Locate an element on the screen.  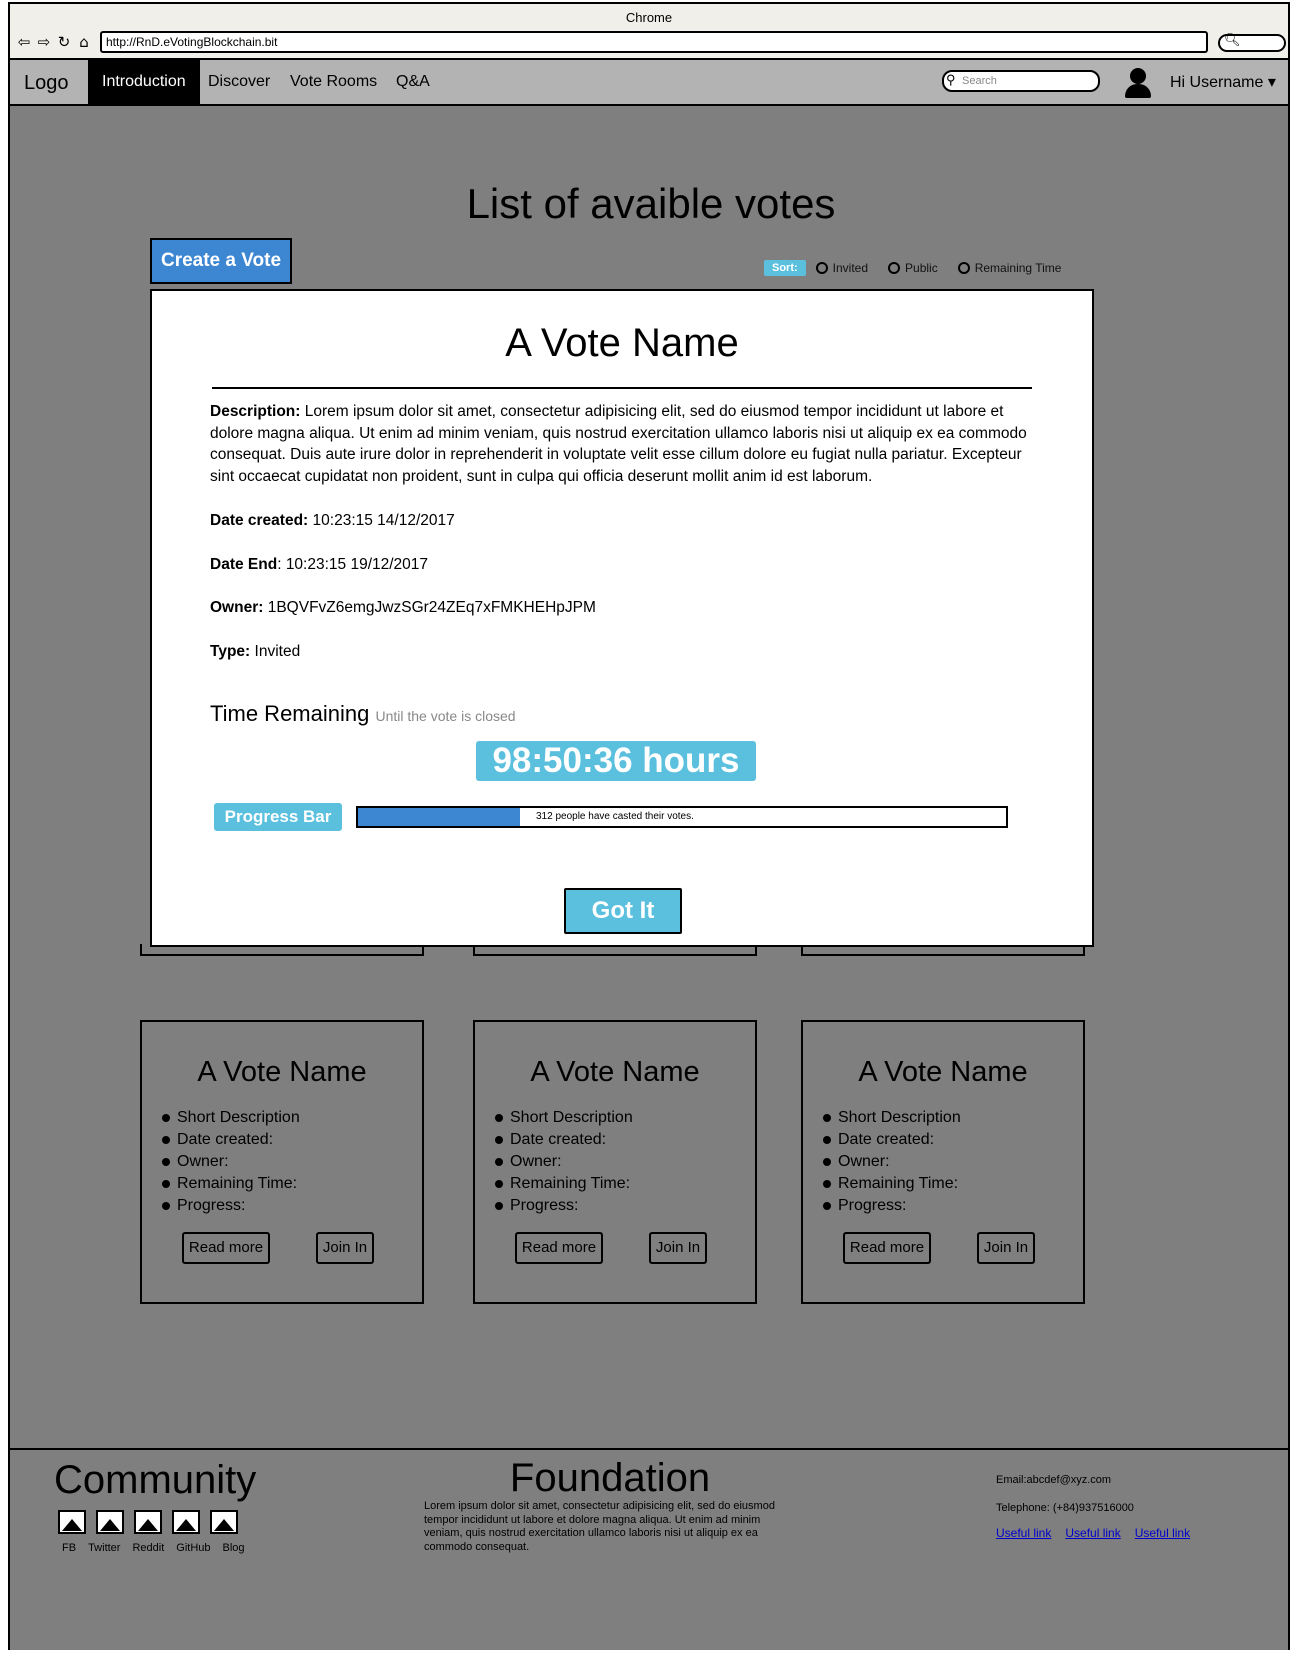
logo: Logo is located at coordinates (46, 83).